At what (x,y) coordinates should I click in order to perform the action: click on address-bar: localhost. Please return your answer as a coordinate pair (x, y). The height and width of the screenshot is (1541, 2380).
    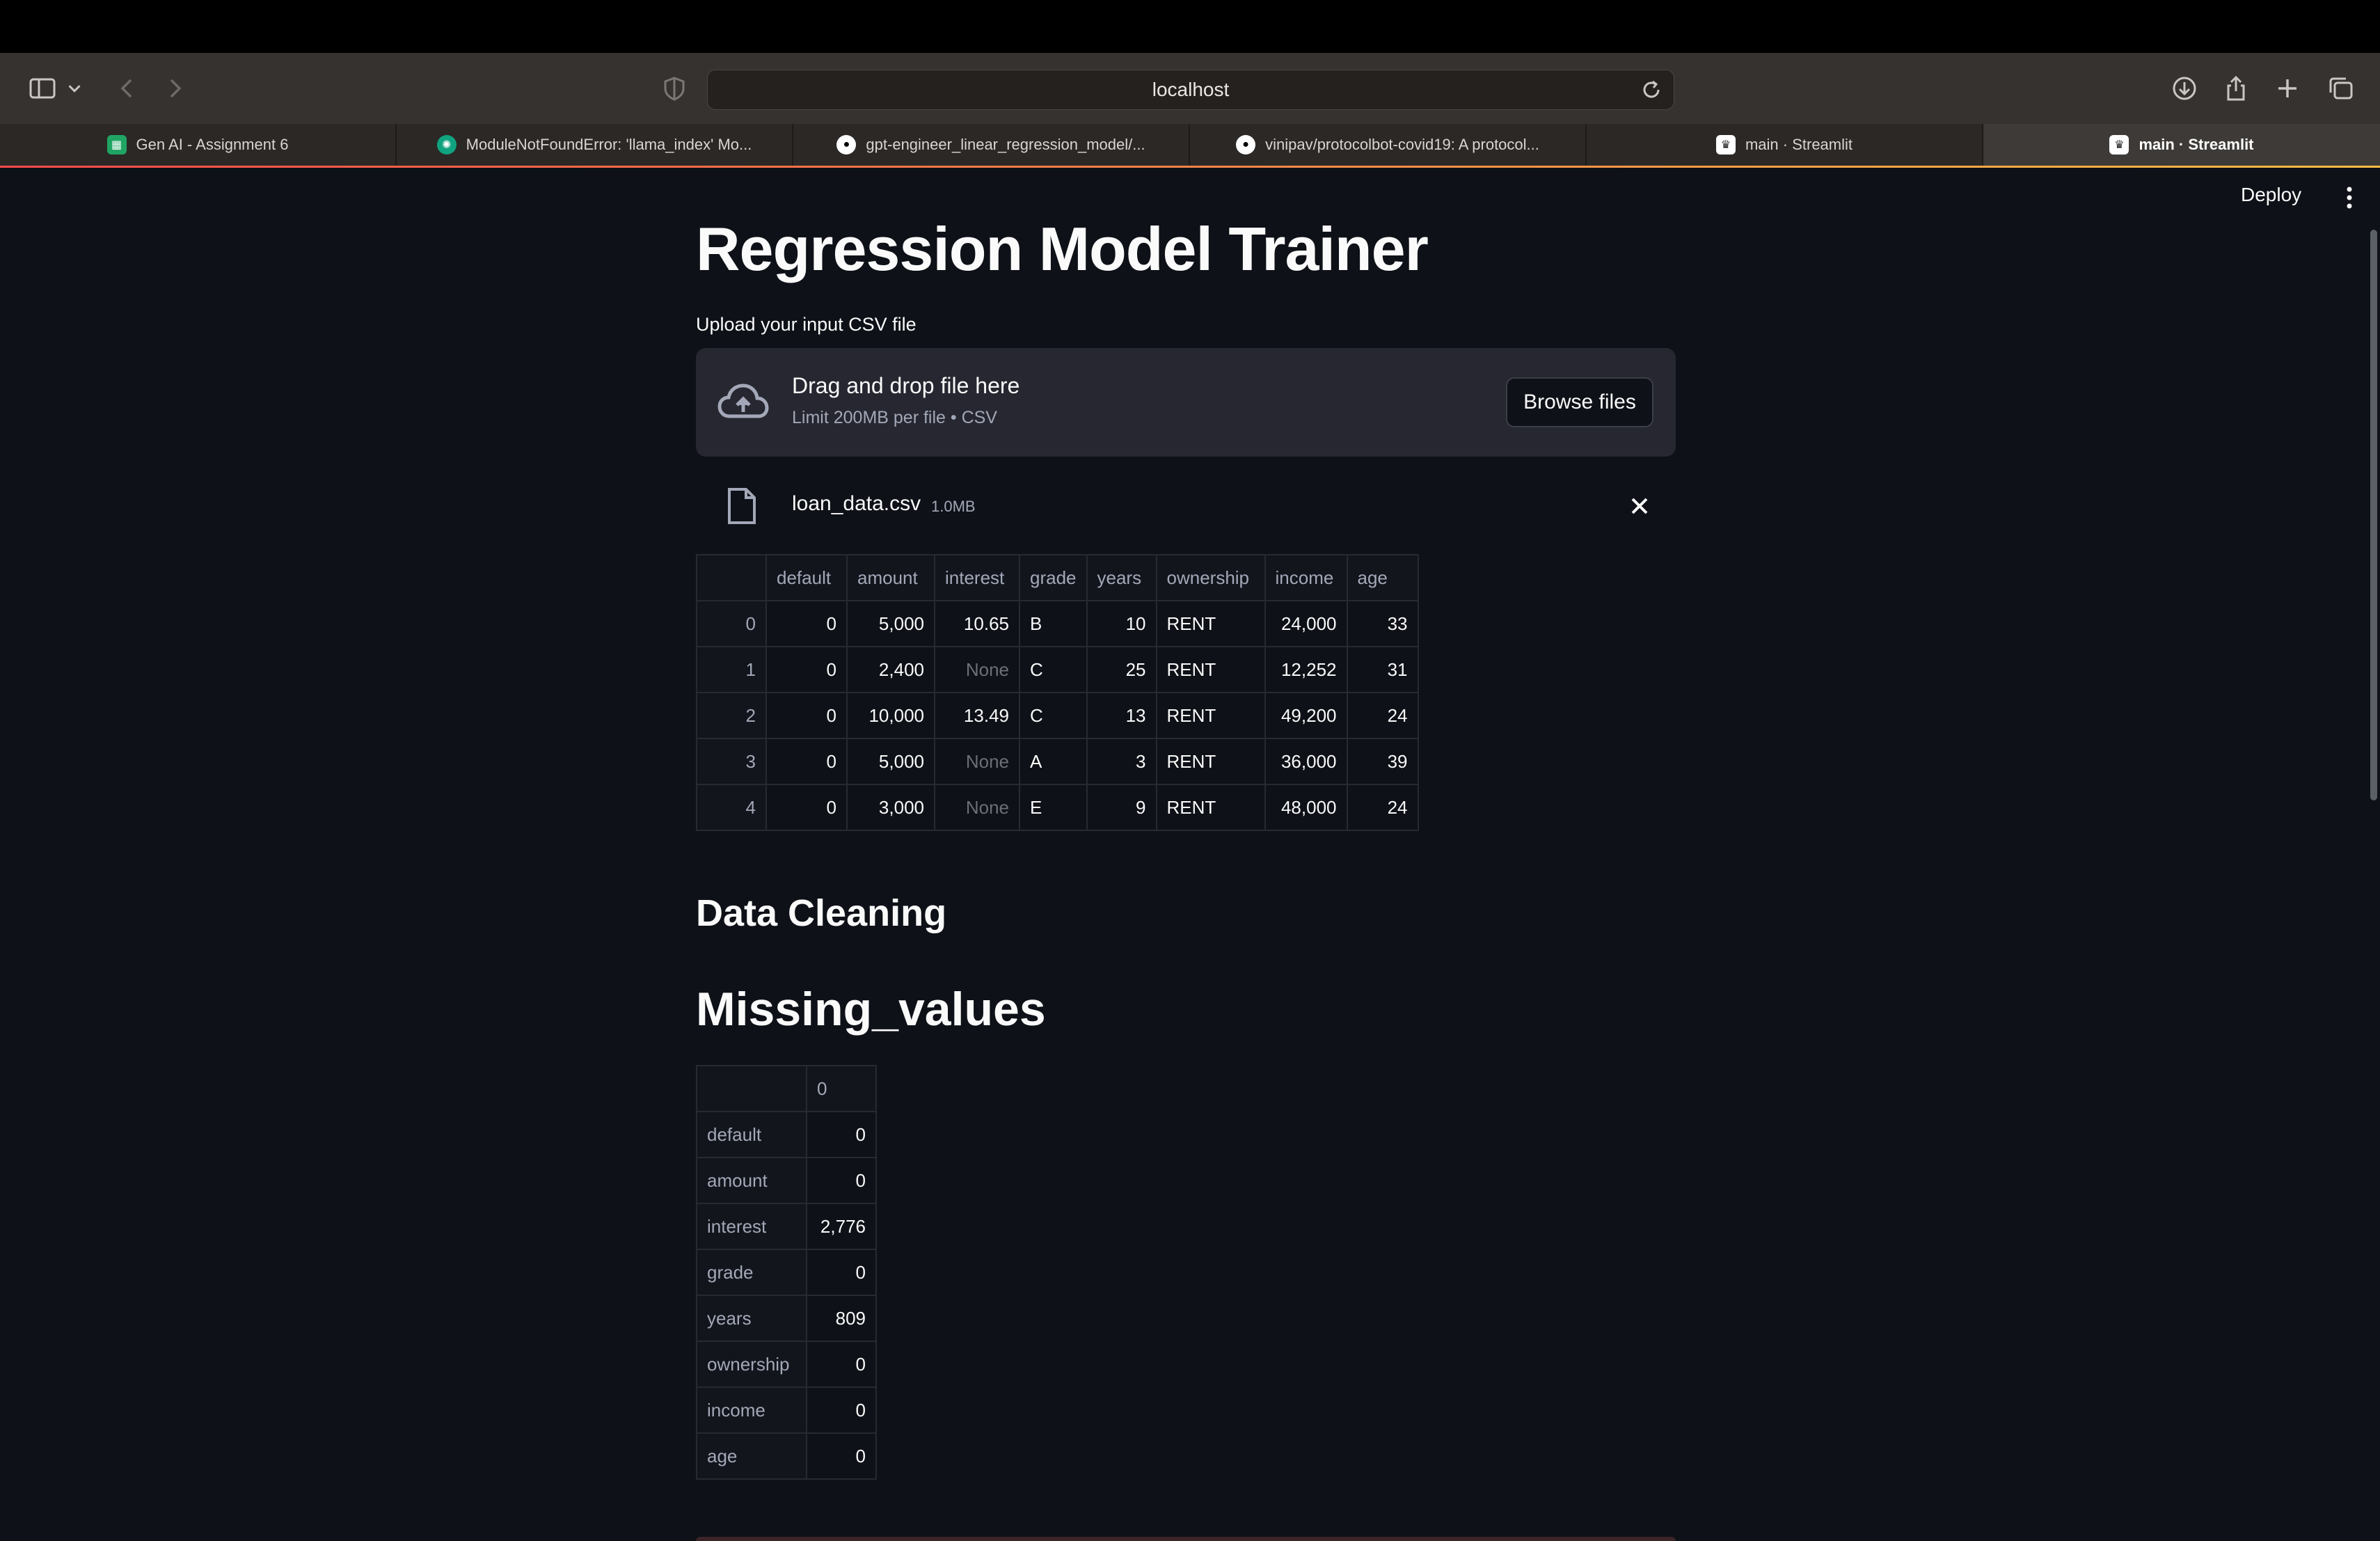
    Looking at the image, I should click on (1190, 90).